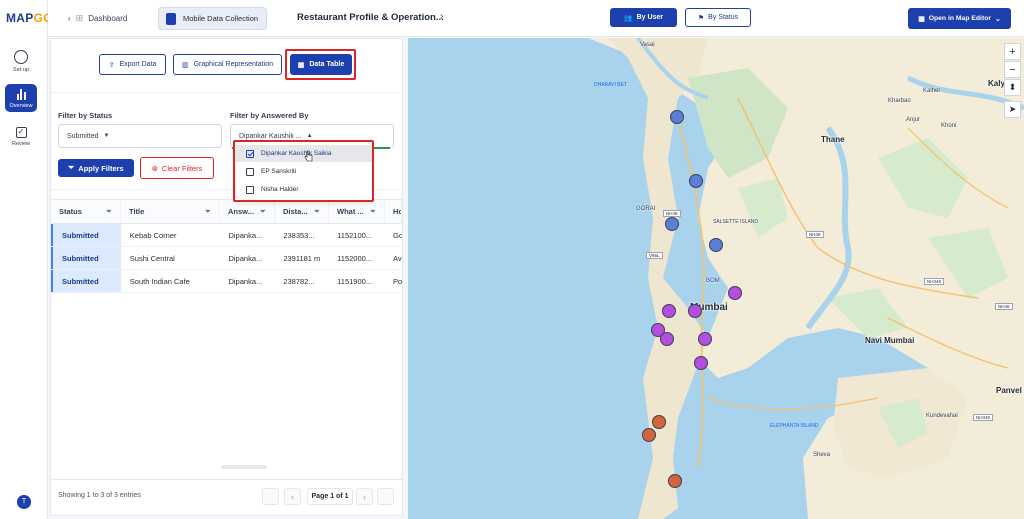 The image size is (1024, 519). I want to click on prev-page-button: ‹, so click(292, 496).